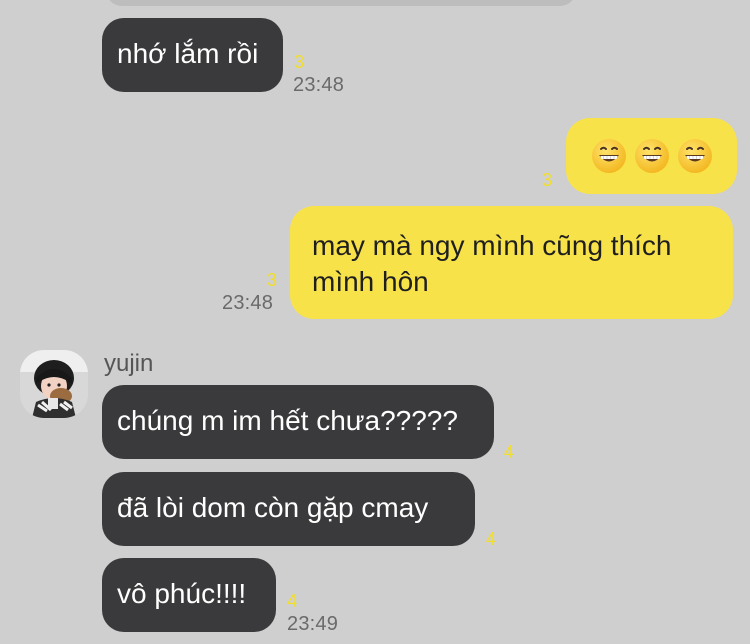 The height and width of the screenshot is (644, 750). I want to click on sender-avatar, so click(54, 384).